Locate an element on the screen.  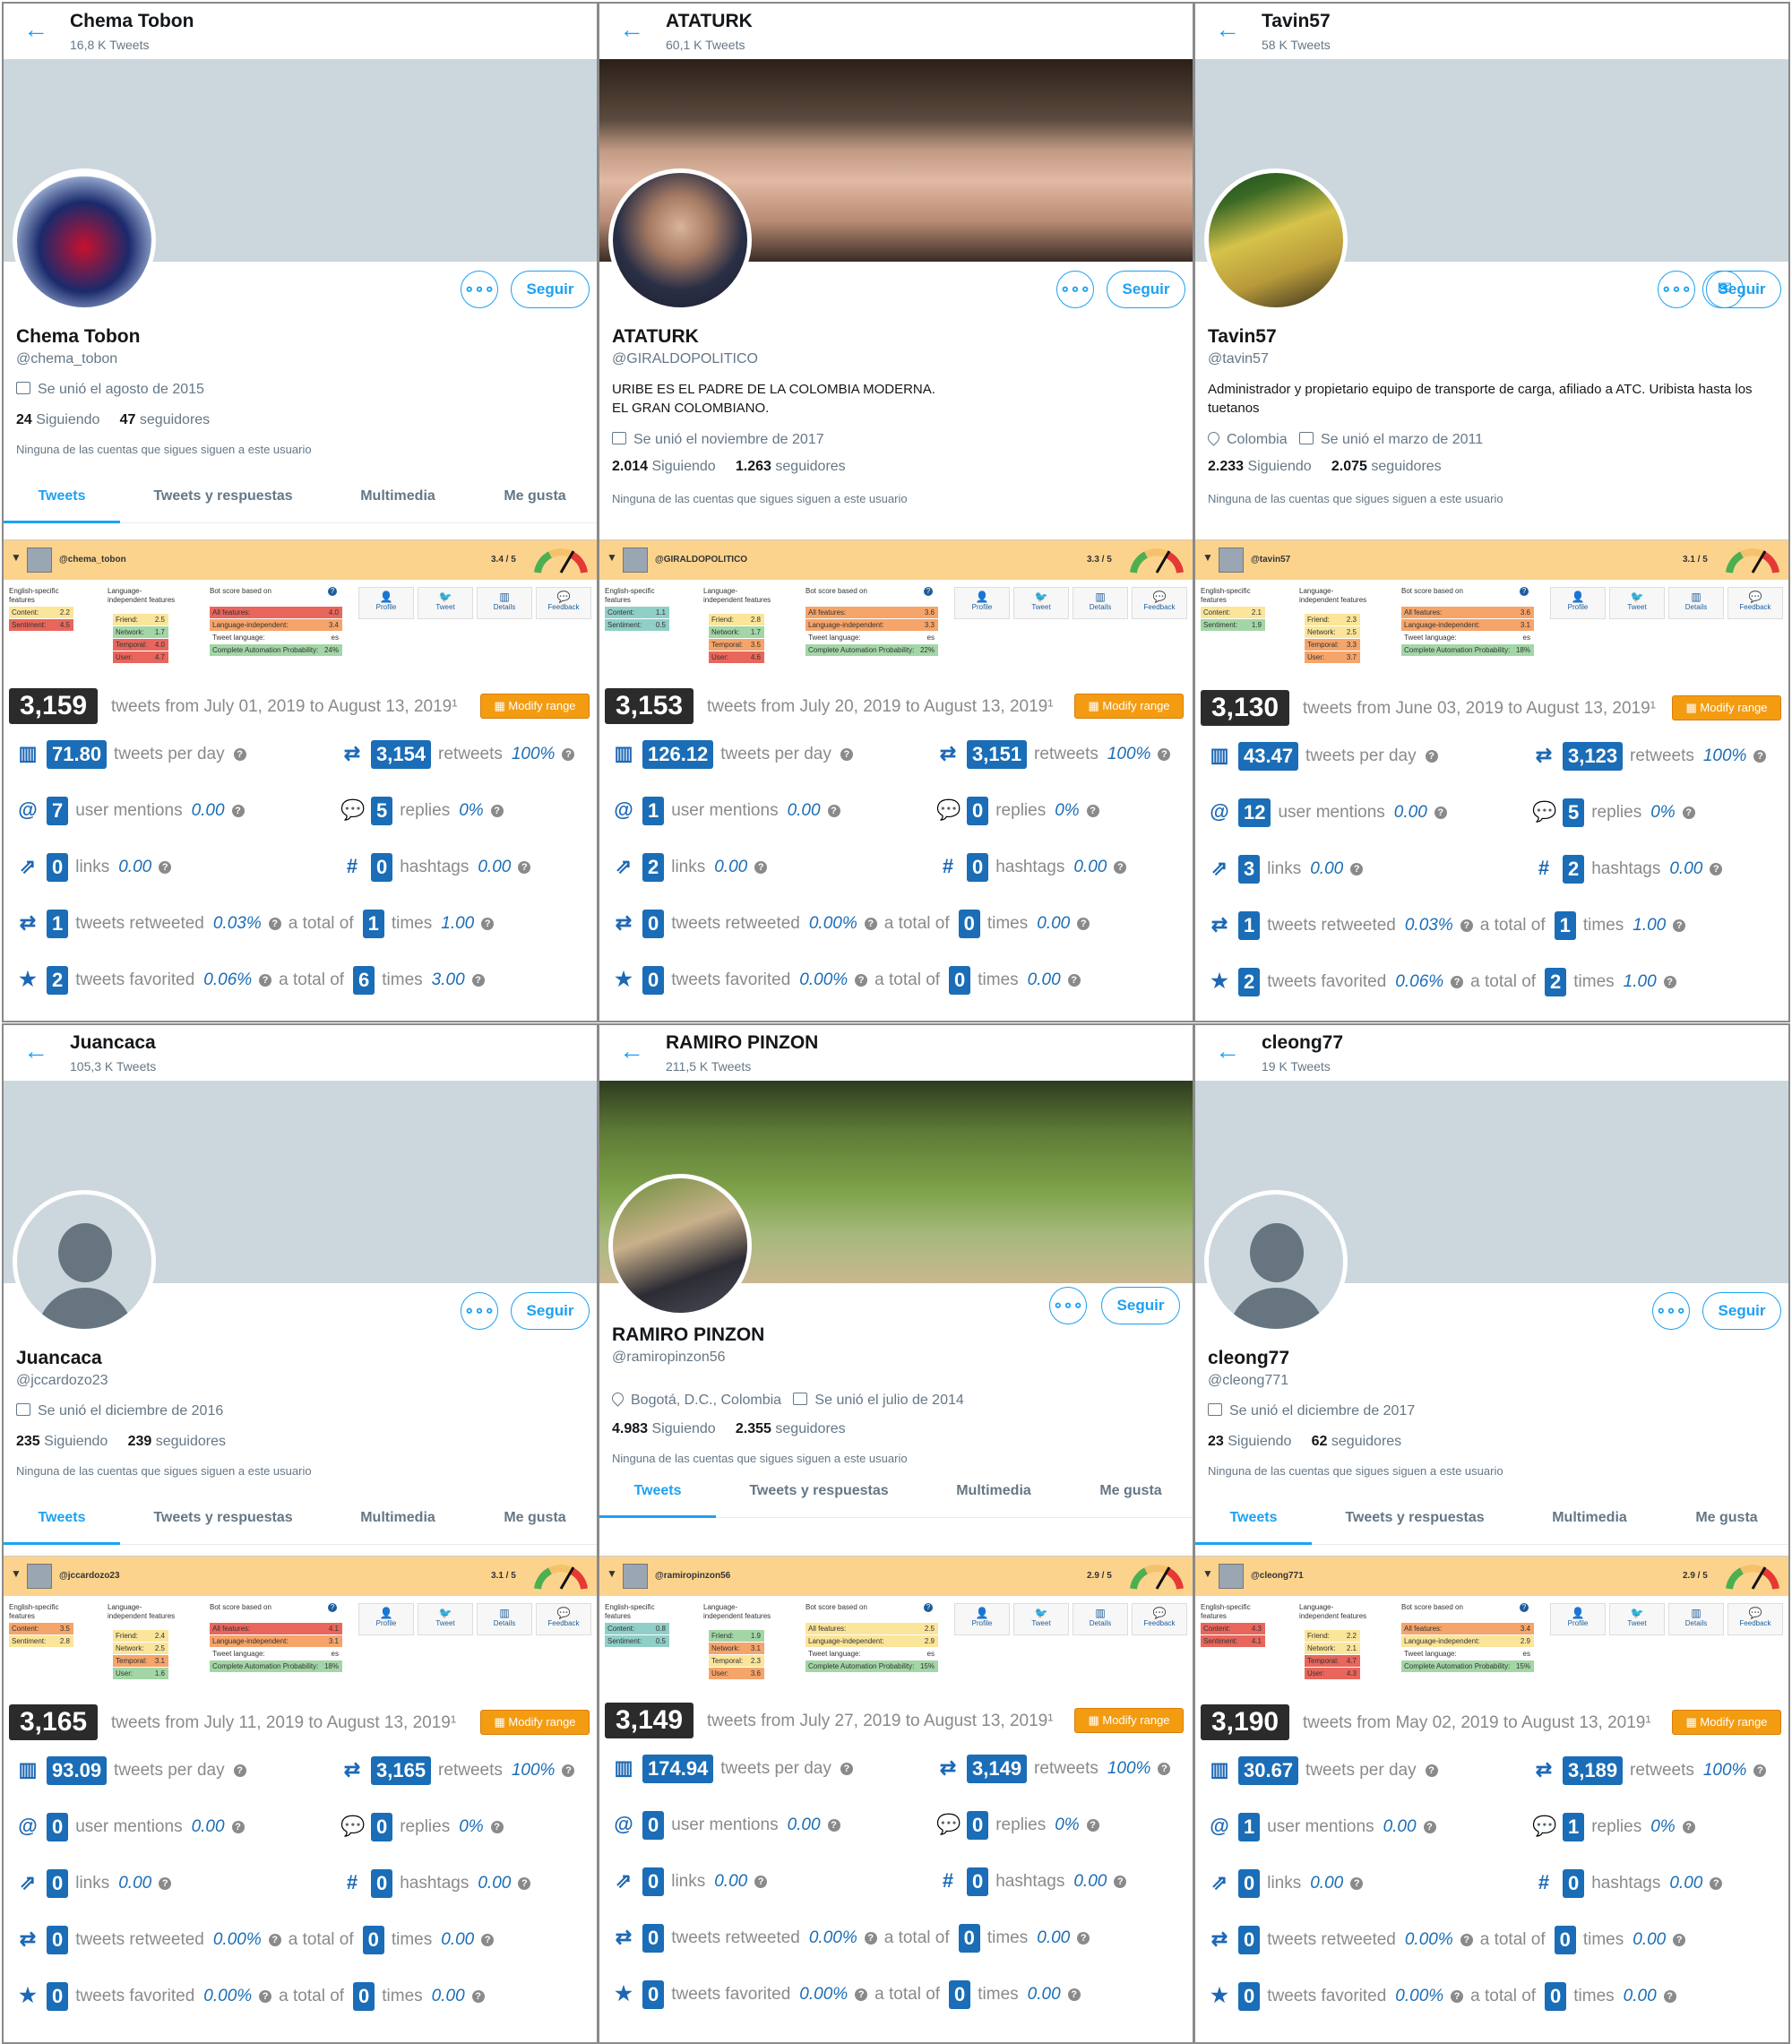
botometer-bar: ▼ @chema_tobon 3.4 / 5 is located at coordinates (300, 560).